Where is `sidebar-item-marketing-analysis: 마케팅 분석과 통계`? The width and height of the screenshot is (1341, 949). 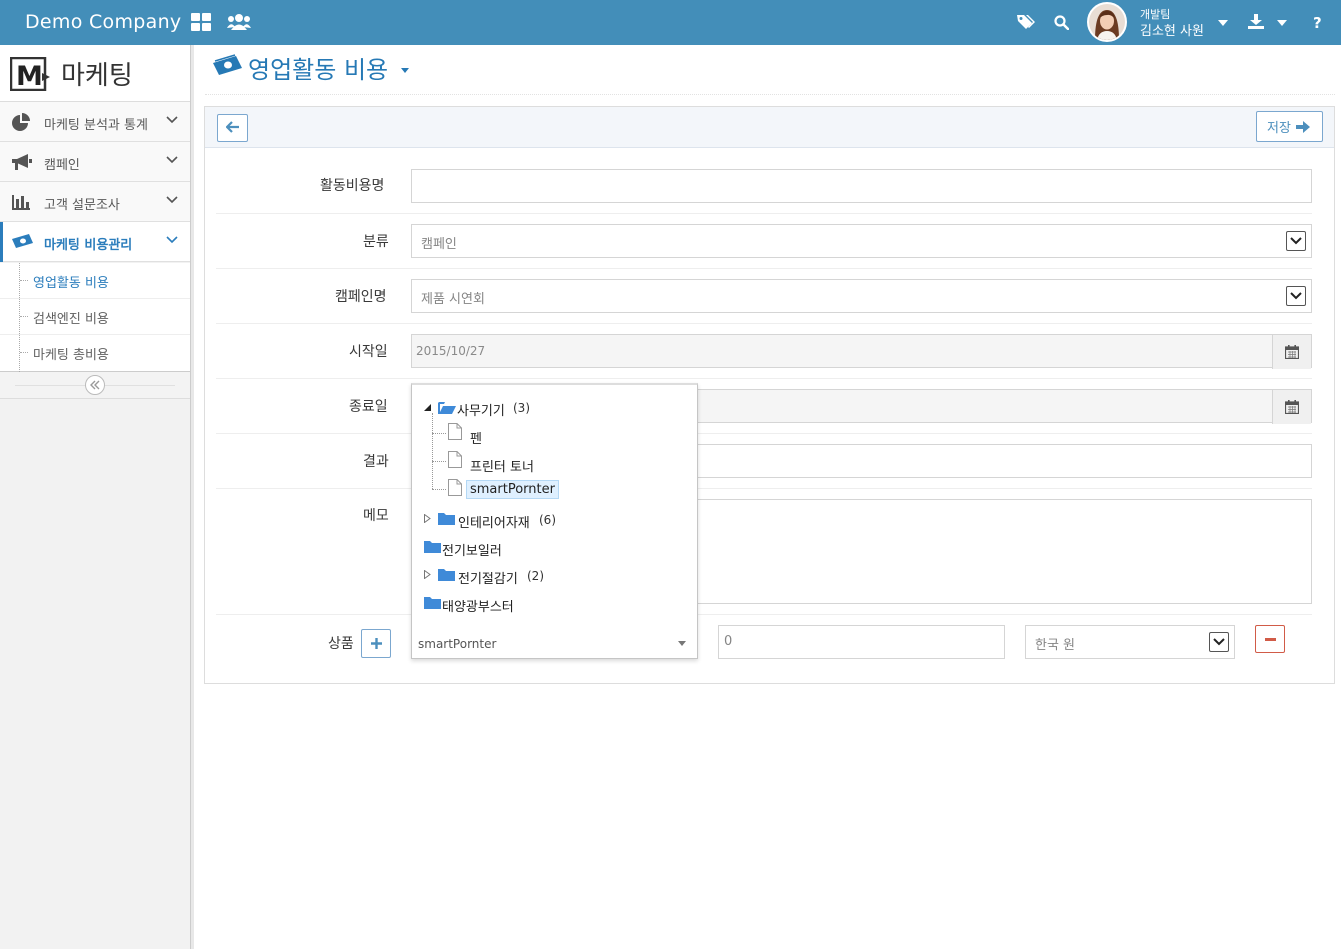
sidebar-item-marketing-analysis: 마케팅 분석과 통계 is located at coordinates (95, 122).